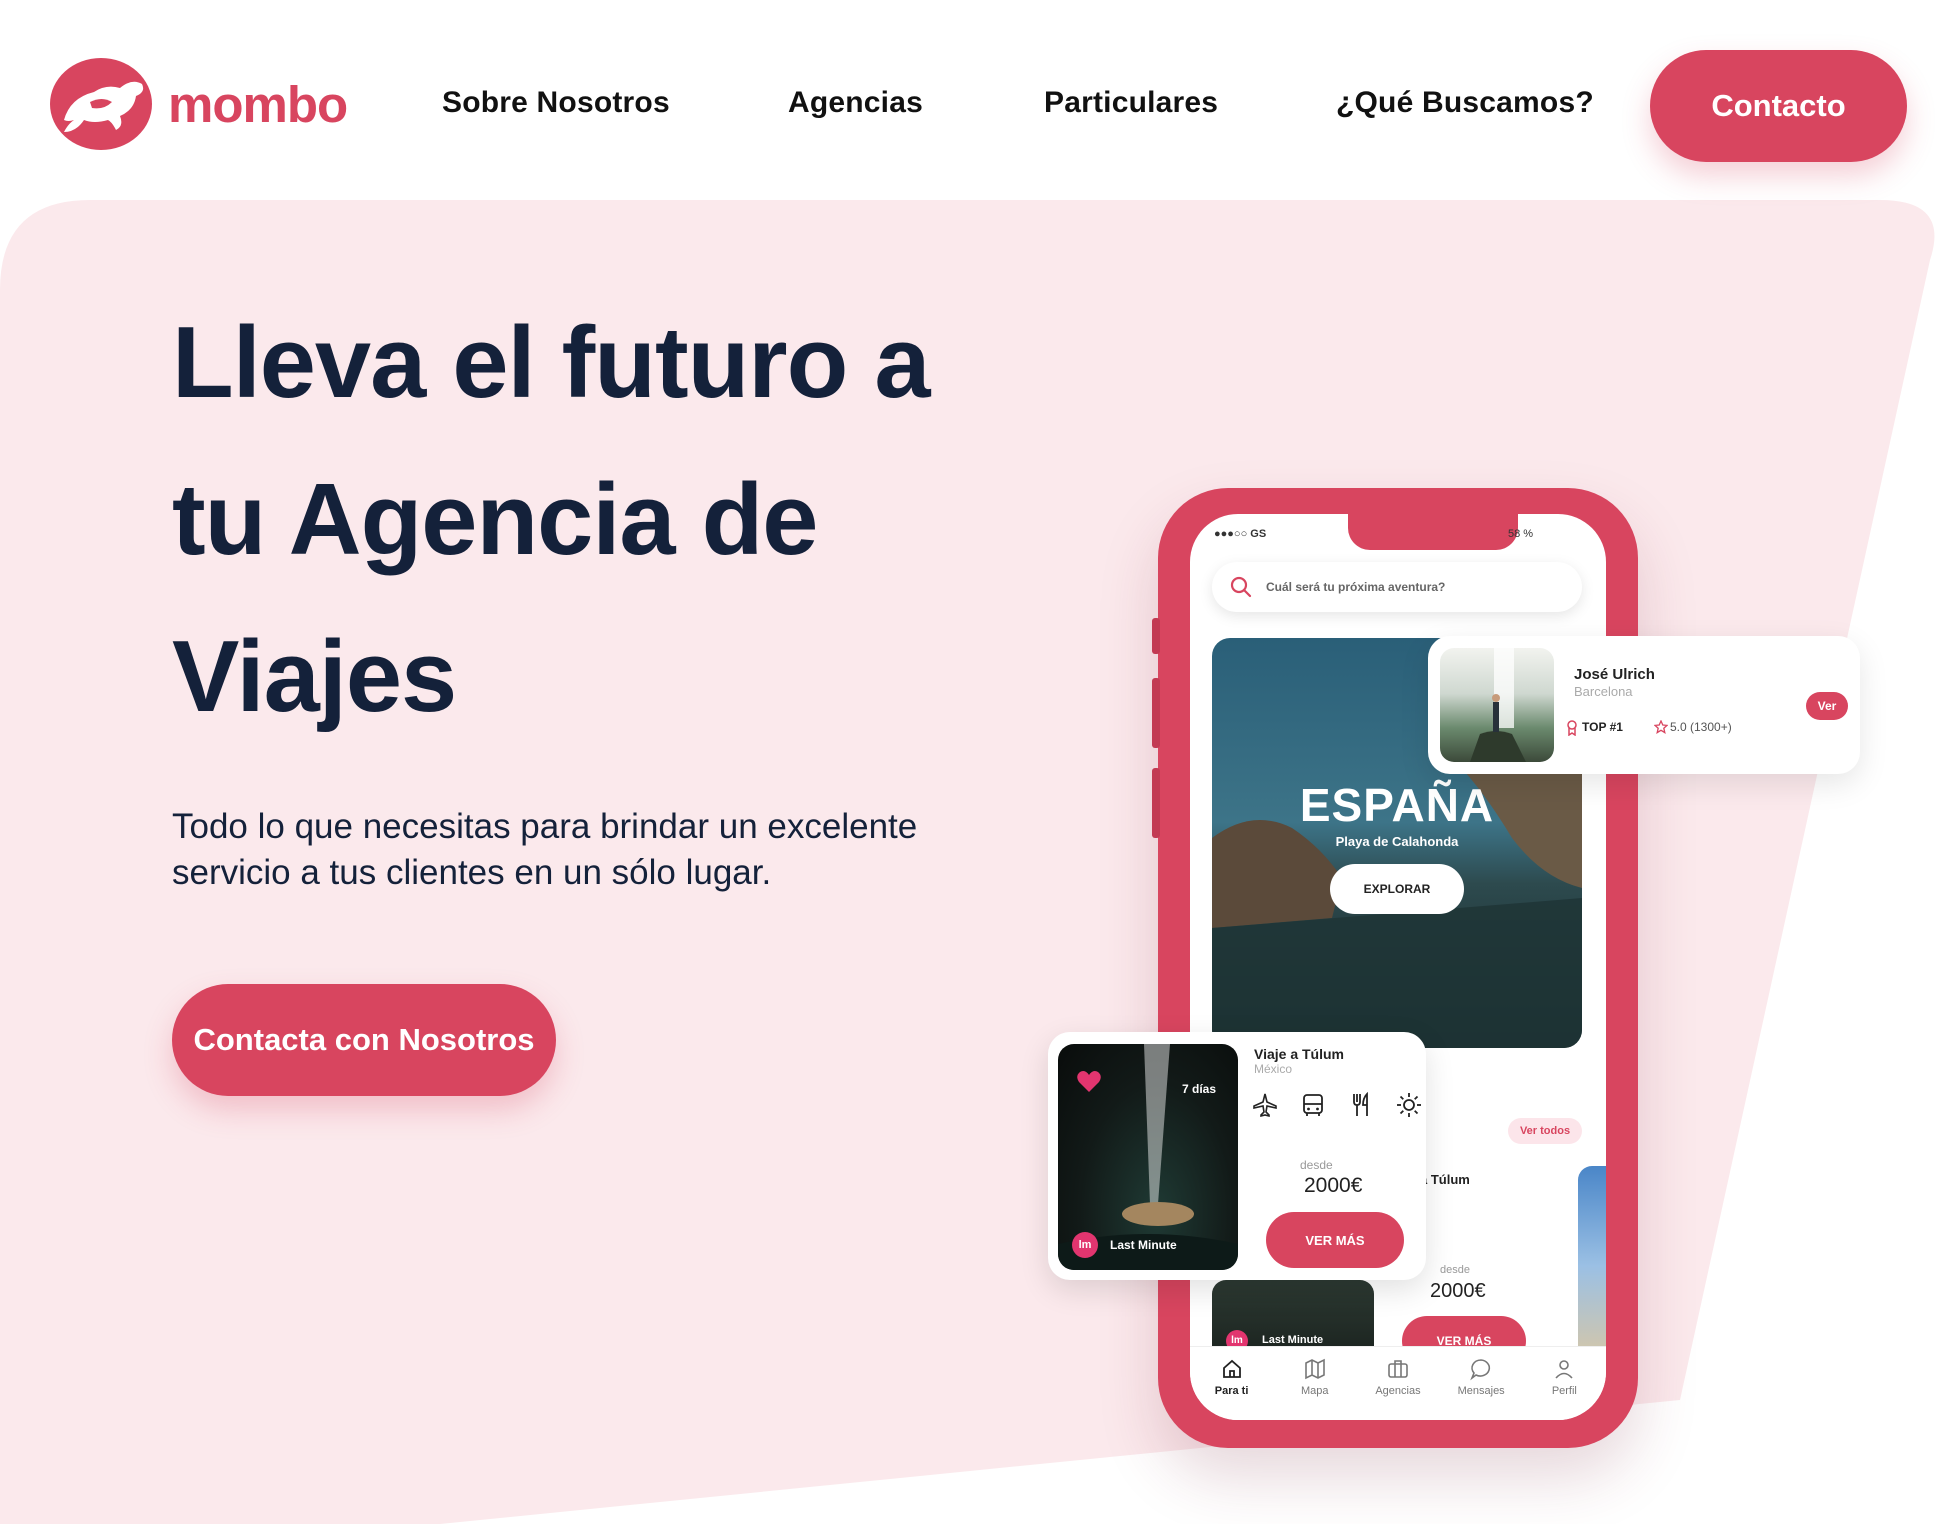 This screenshot has width=1946, height=1524. I want to click on view-more-button: VER MÁS, so click(1335, 1240).